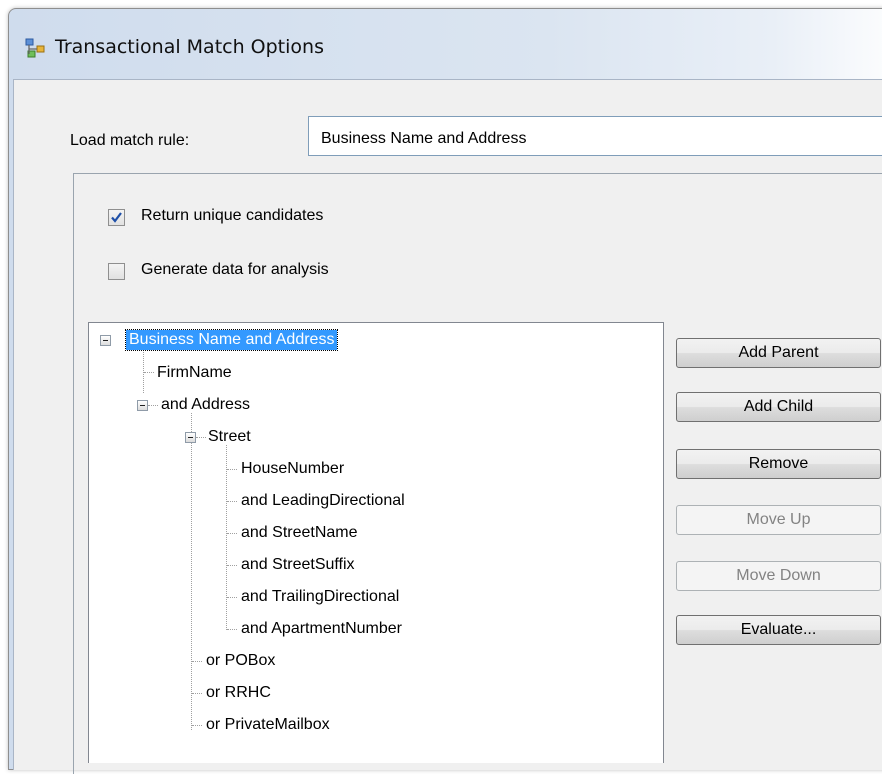 This screenshot has width=882, height=774. Describe the element at coordinates (240, 661) in the screenshot. I see `tree-node: or POBox` at that location.